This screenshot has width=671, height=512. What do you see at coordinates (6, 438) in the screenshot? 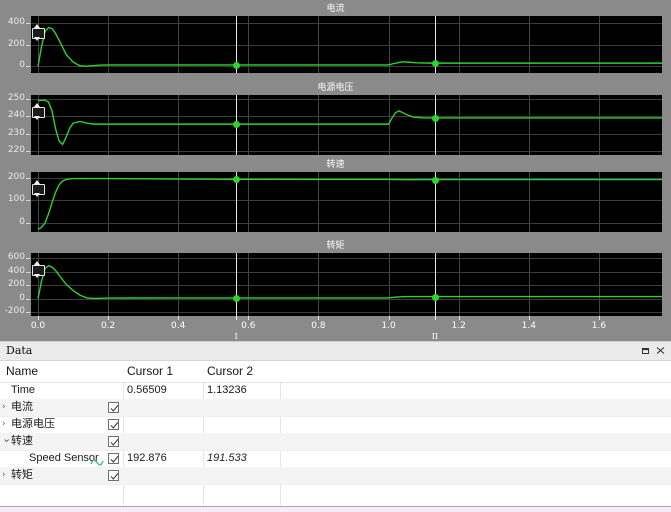
I see `chevron-down-icon: ⌄` at bounding box center [6, 438].